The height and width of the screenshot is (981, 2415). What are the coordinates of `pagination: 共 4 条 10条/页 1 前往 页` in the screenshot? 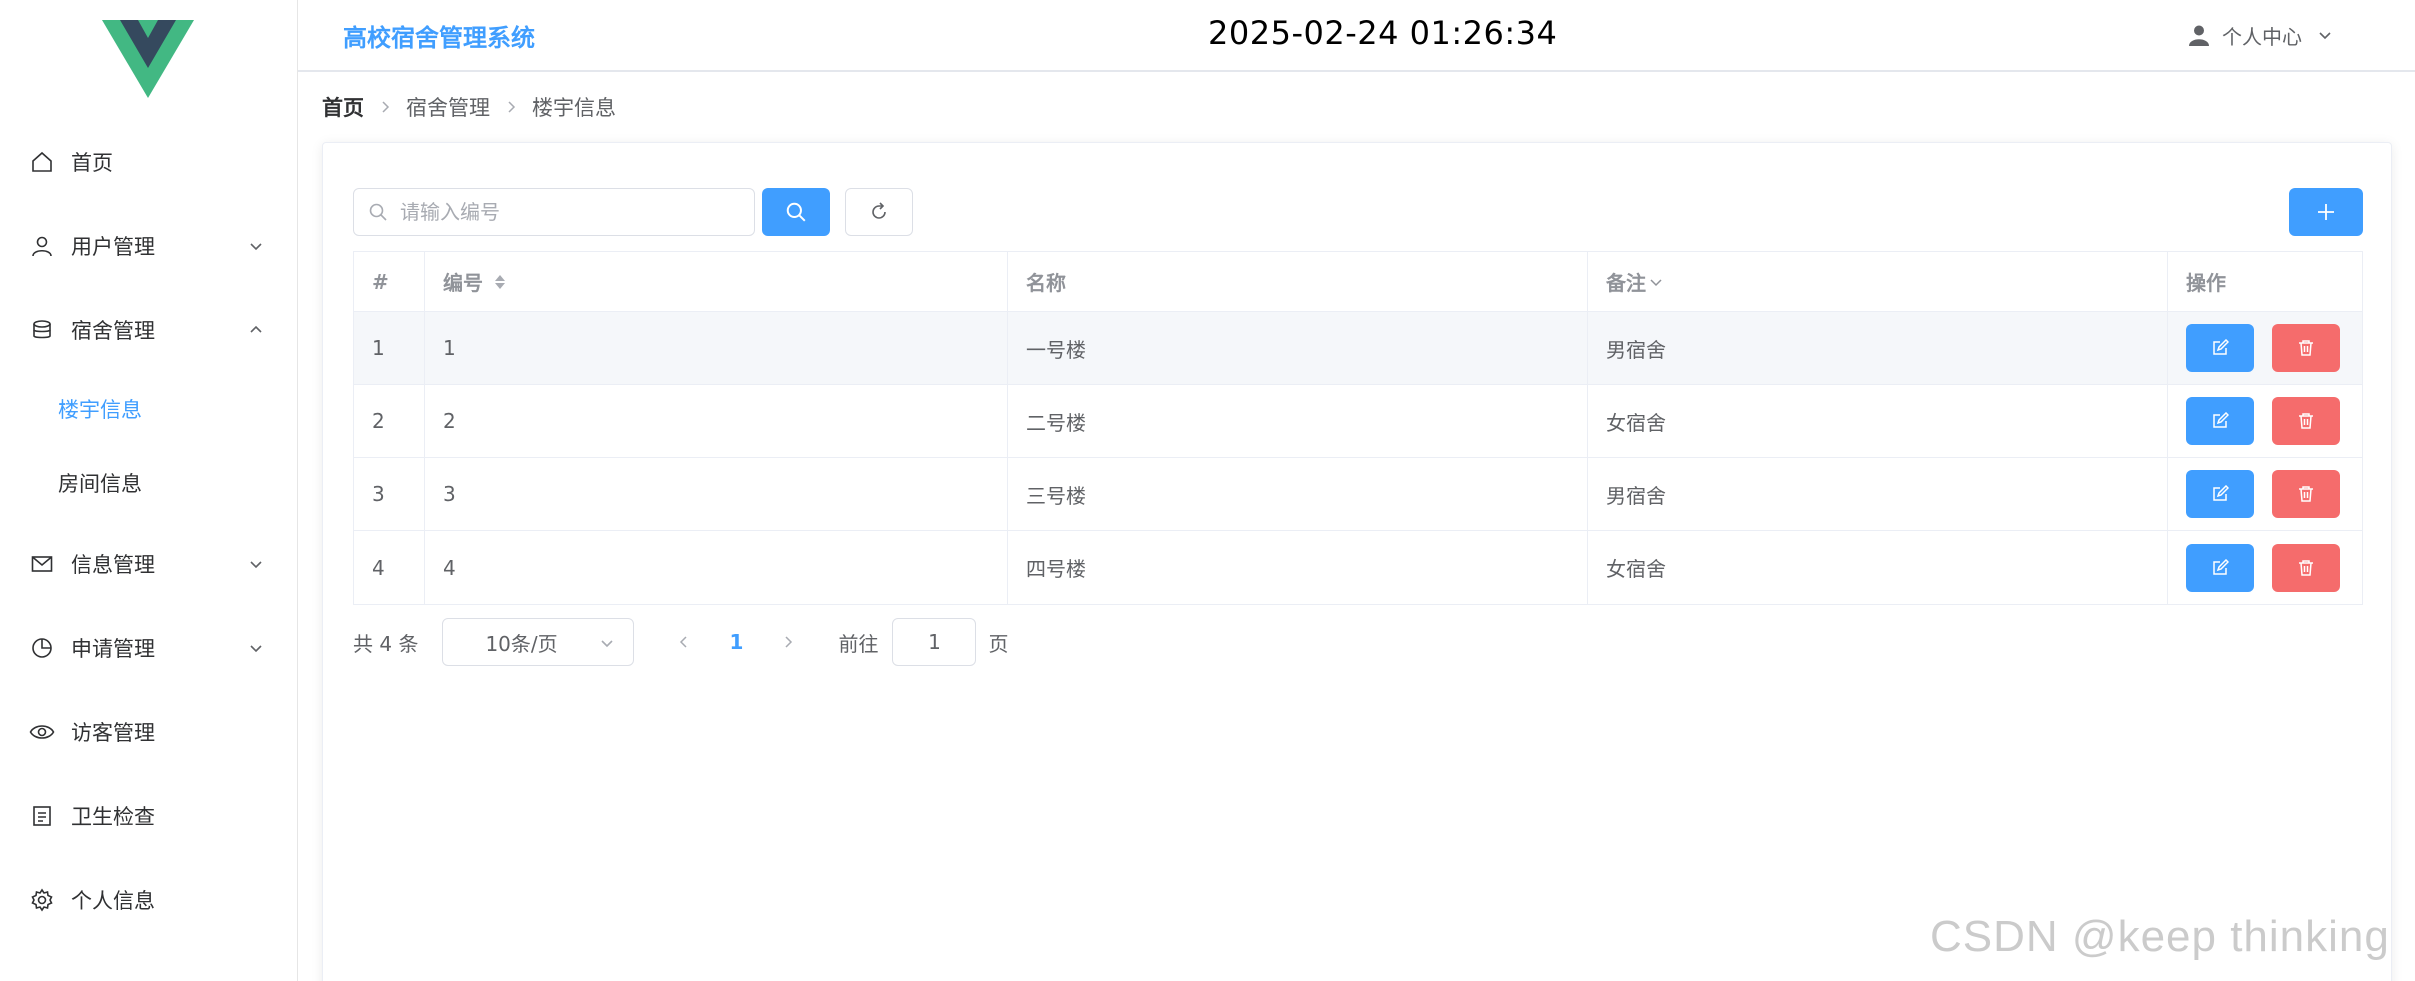 It's located at (680, 642).